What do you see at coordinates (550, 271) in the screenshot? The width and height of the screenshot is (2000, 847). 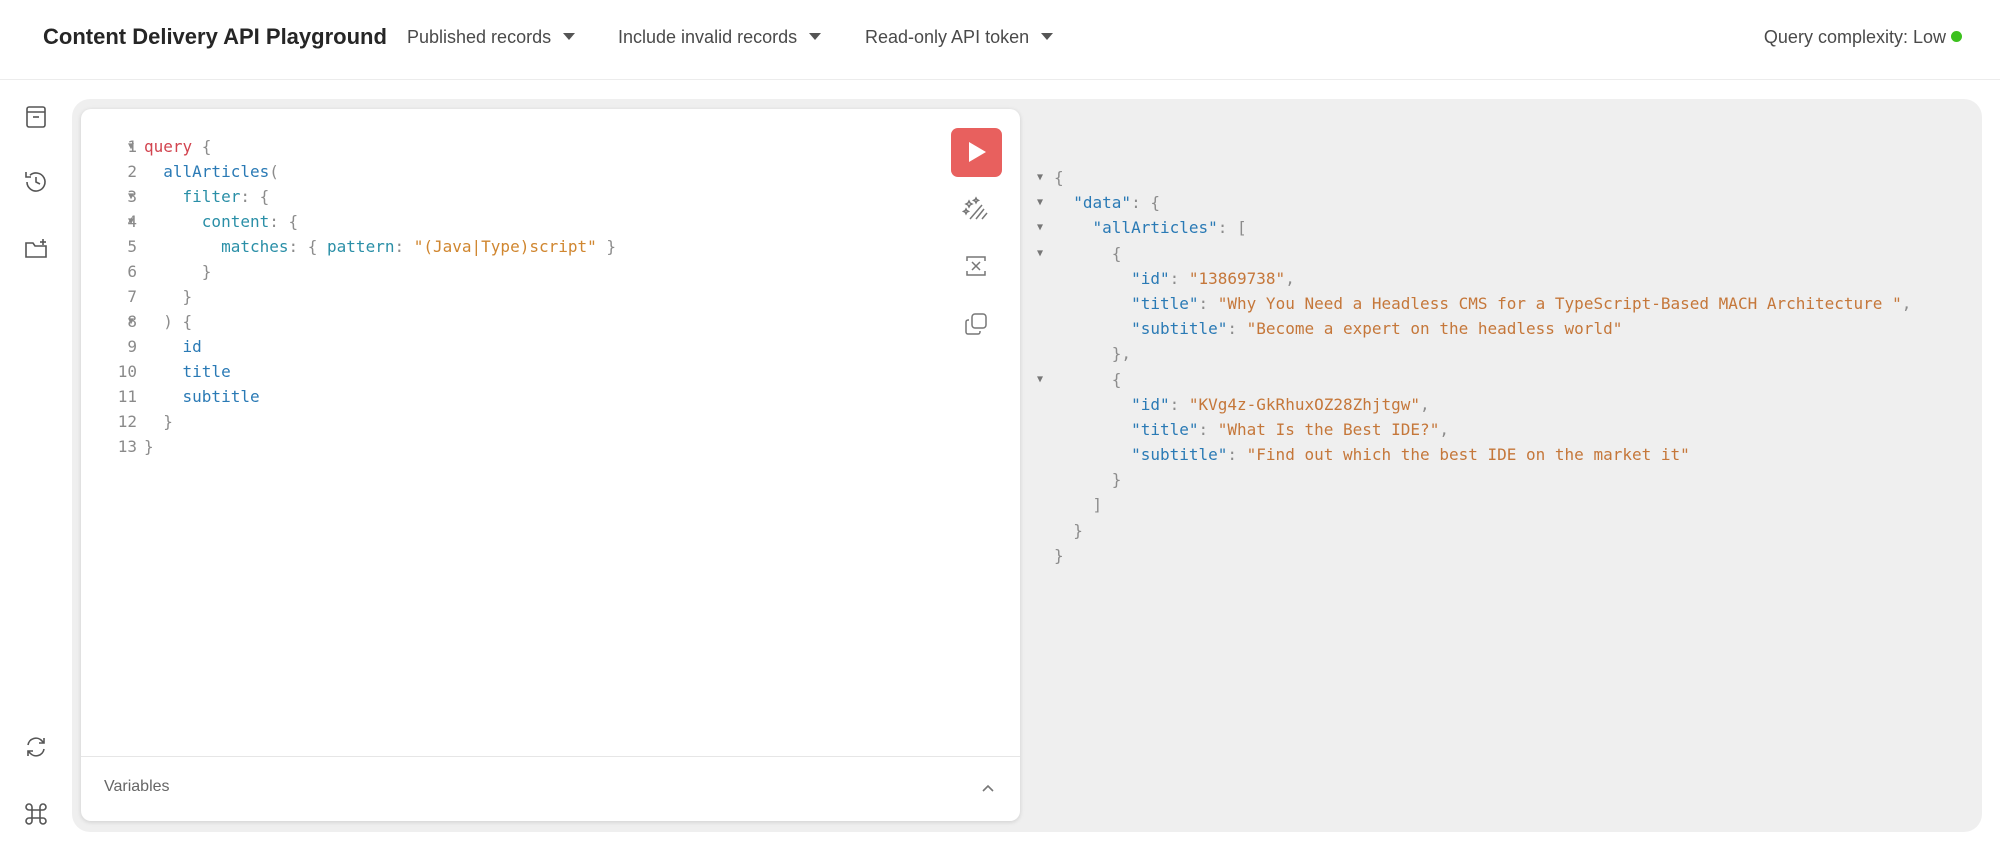 I see `code-line: 6 }` at bounding box center [550, 271].